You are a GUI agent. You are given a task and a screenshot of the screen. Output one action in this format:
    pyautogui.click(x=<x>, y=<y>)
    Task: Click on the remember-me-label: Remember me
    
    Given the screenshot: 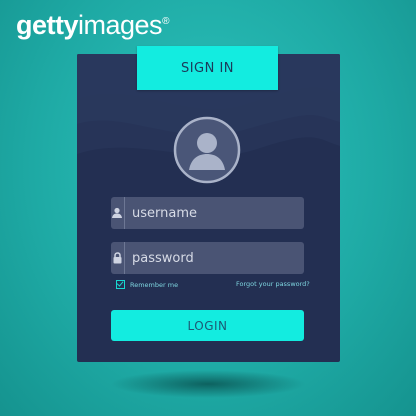 What is the action you would take?
    pyautogui.click(x=154, y=284)
    